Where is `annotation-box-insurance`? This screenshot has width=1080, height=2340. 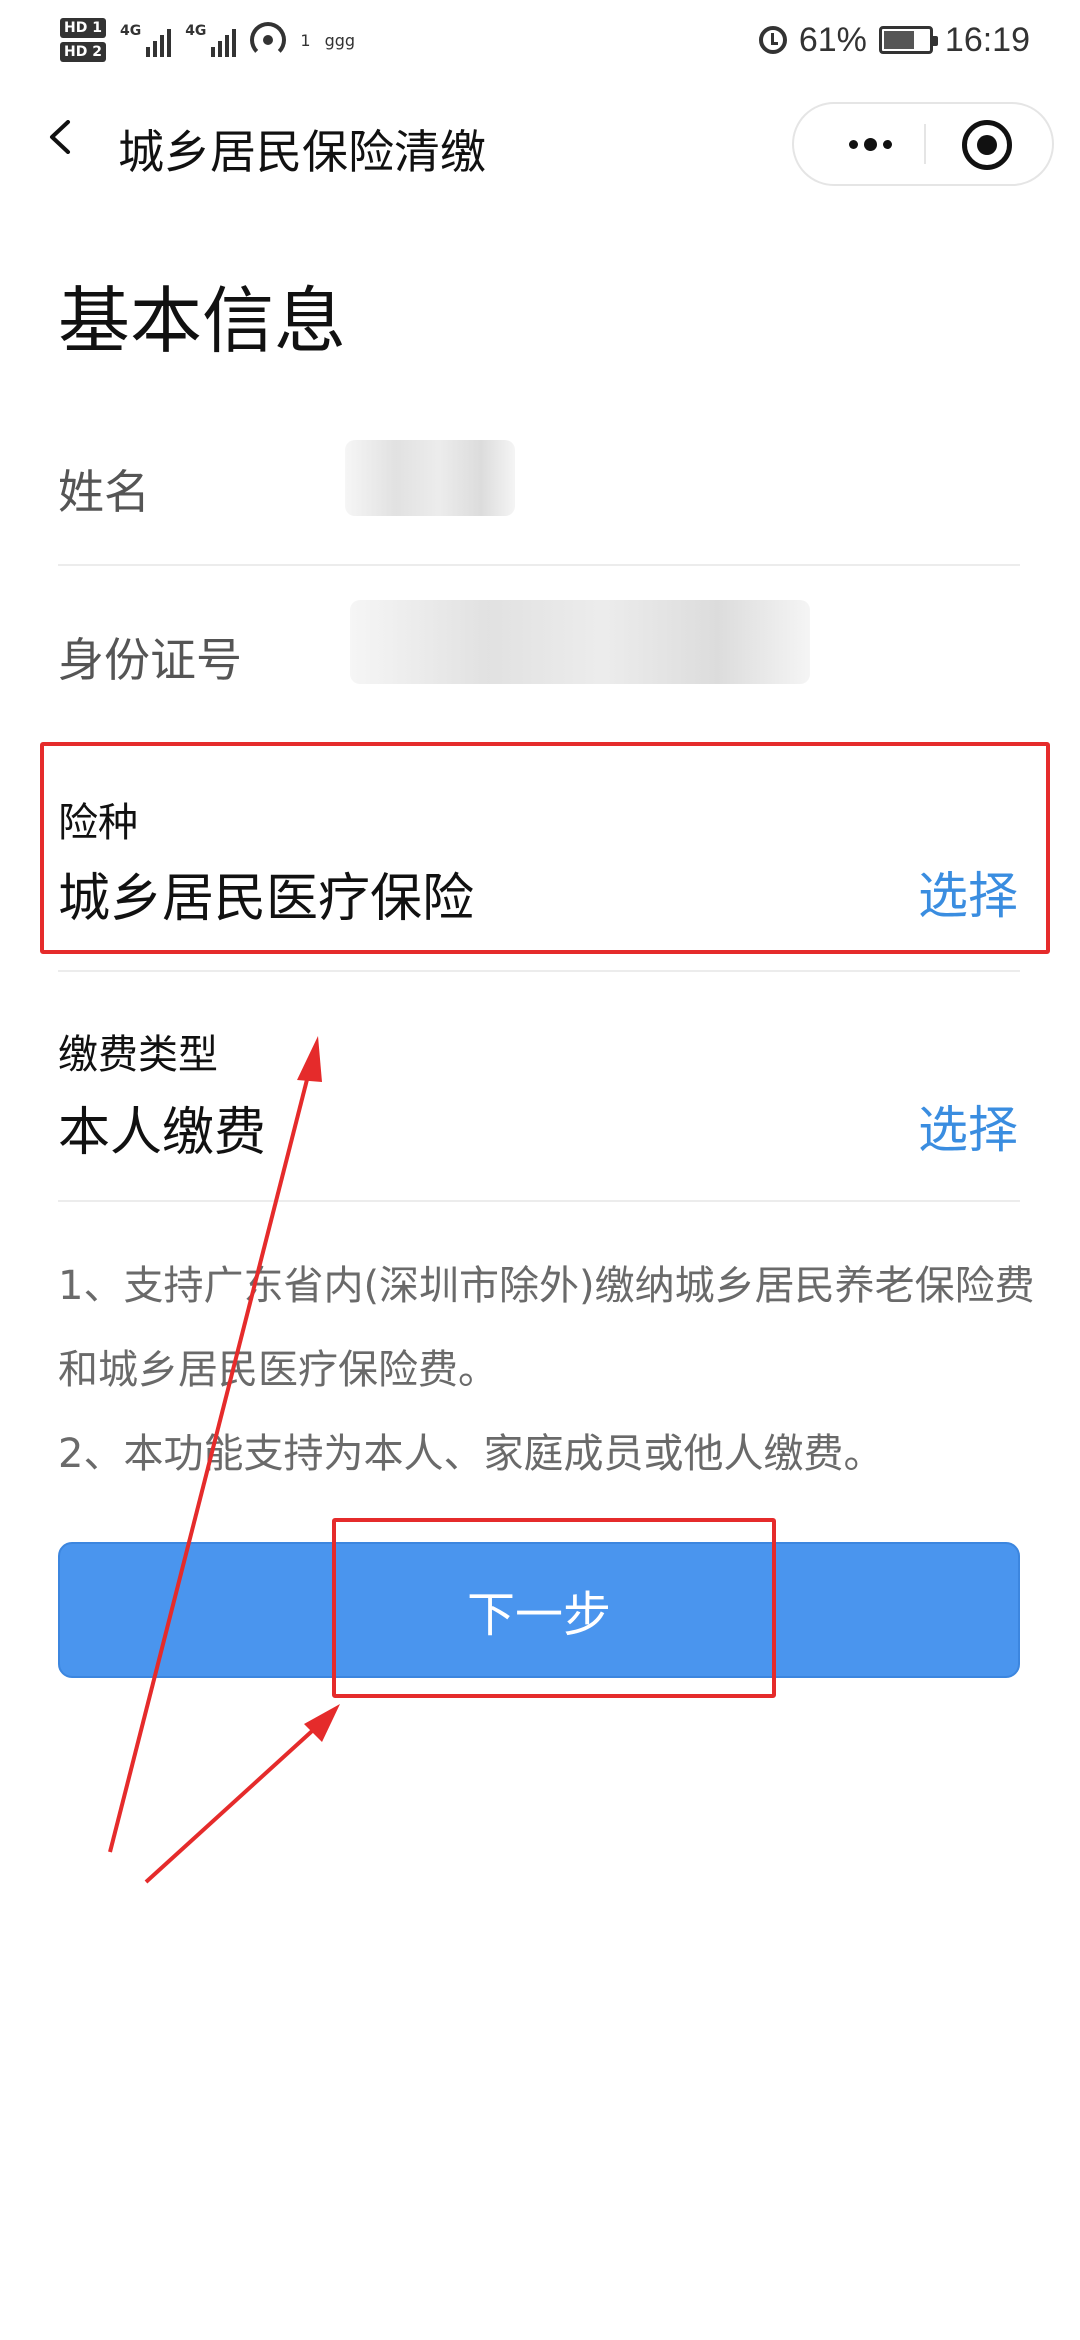
annotation-box-insurance is located at coordinates (545, 848).